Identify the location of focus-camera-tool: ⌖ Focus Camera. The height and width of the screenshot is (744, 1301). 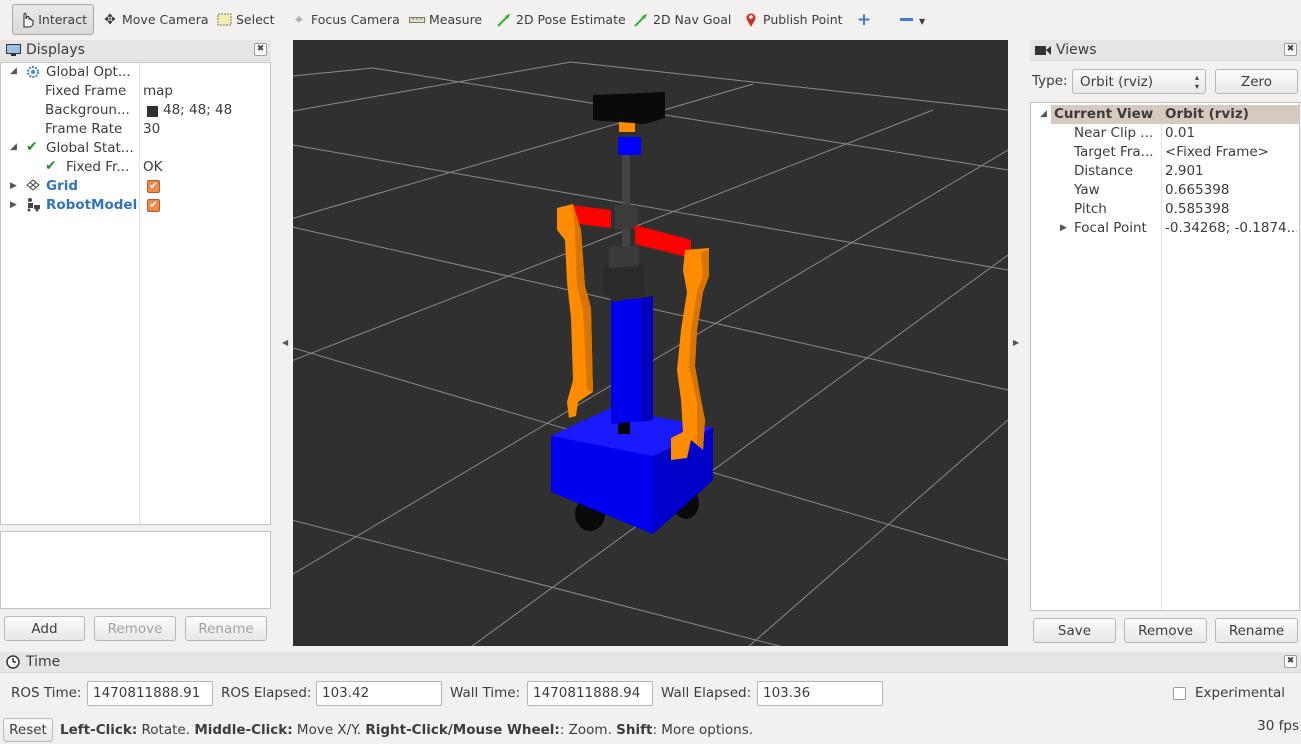
(345, 19).